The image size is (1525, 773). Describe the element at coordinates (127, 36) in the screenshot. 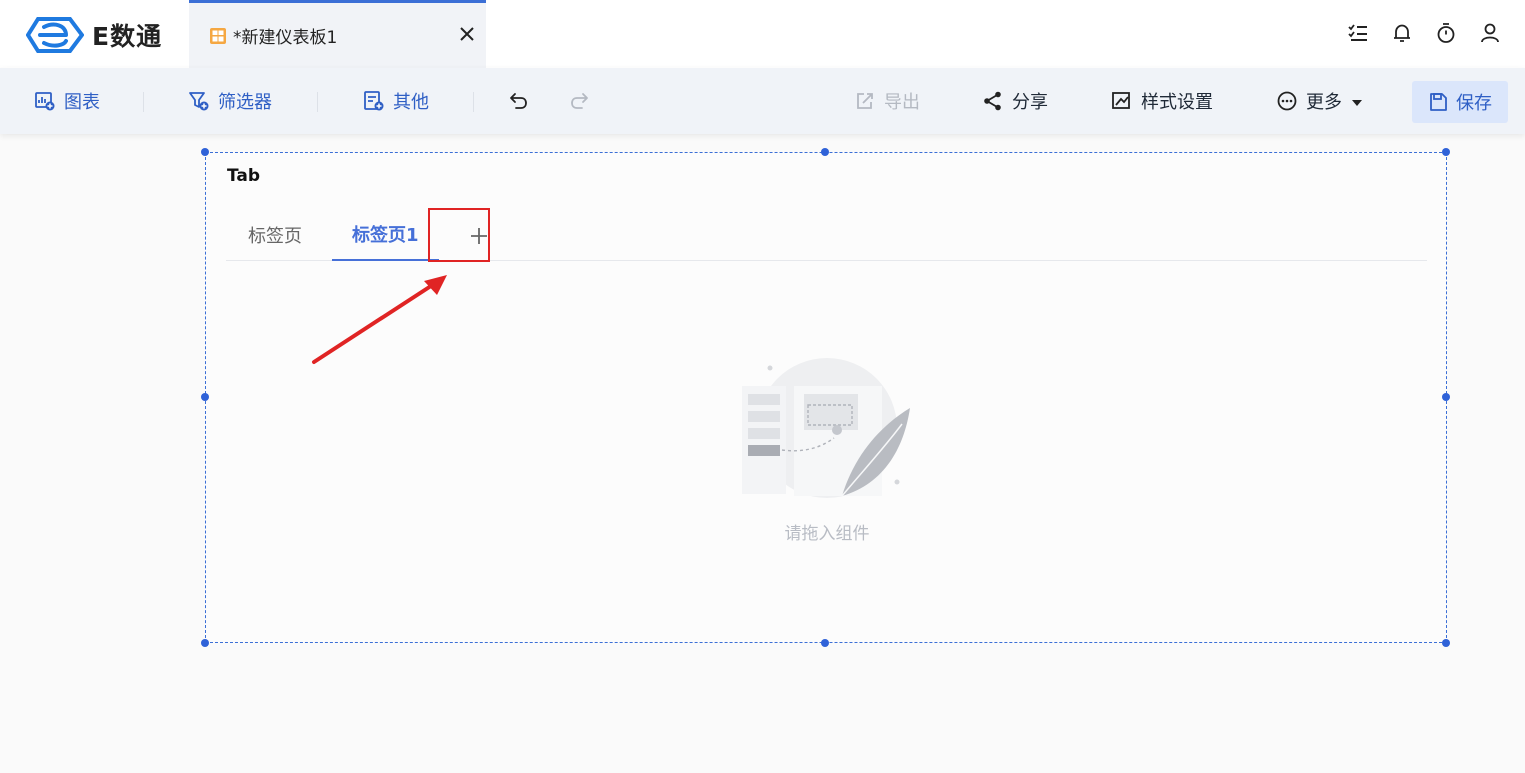

I see `logo-text: E数通` at that location.